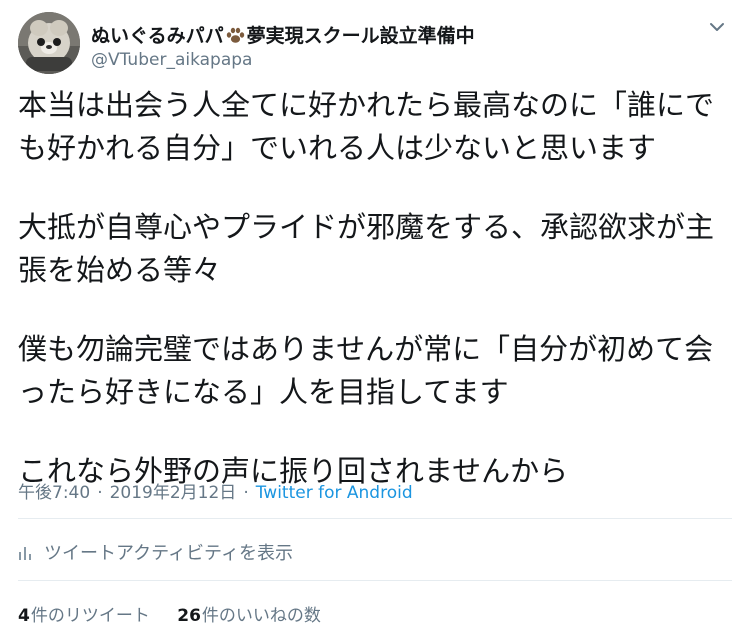 Image resolution: width=750 pixels, height=642 pixels. I want to click on like-count-label: 件のいいねの数, so click(261, 616).